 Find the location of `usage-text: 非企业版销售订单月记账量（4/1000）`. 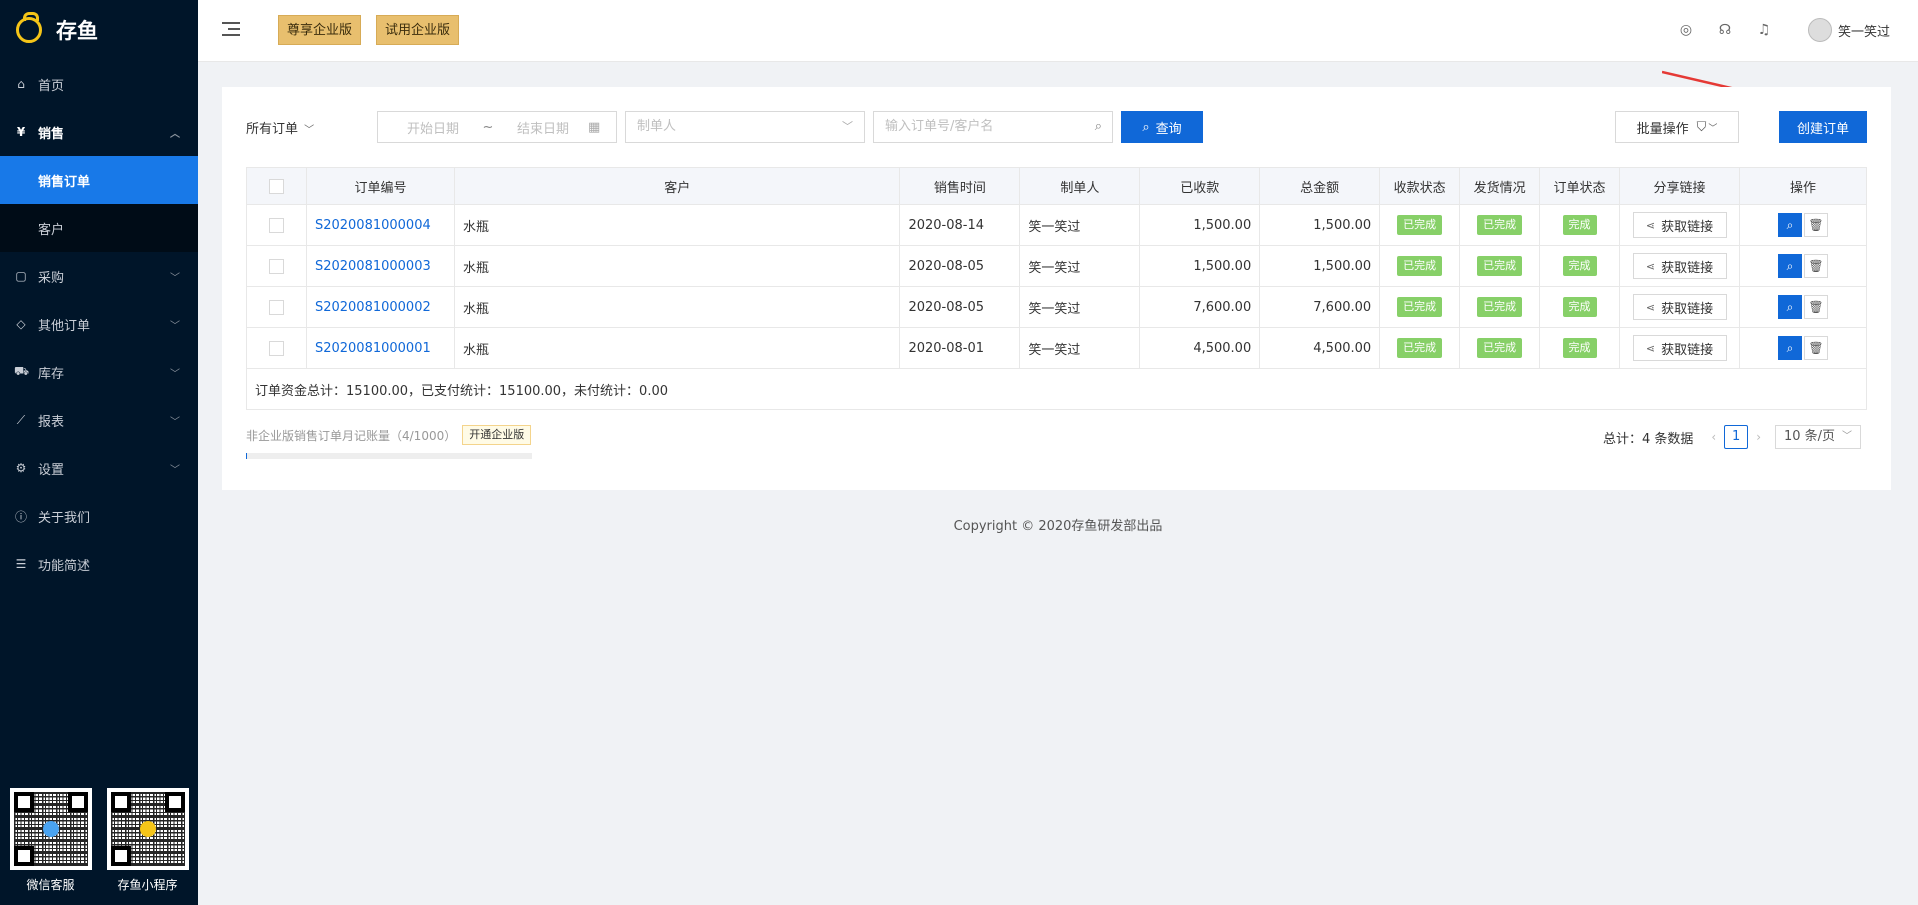

usage-text: 非企业版销售订单月记账量（4/1000） is located at coordinates (351, 435).